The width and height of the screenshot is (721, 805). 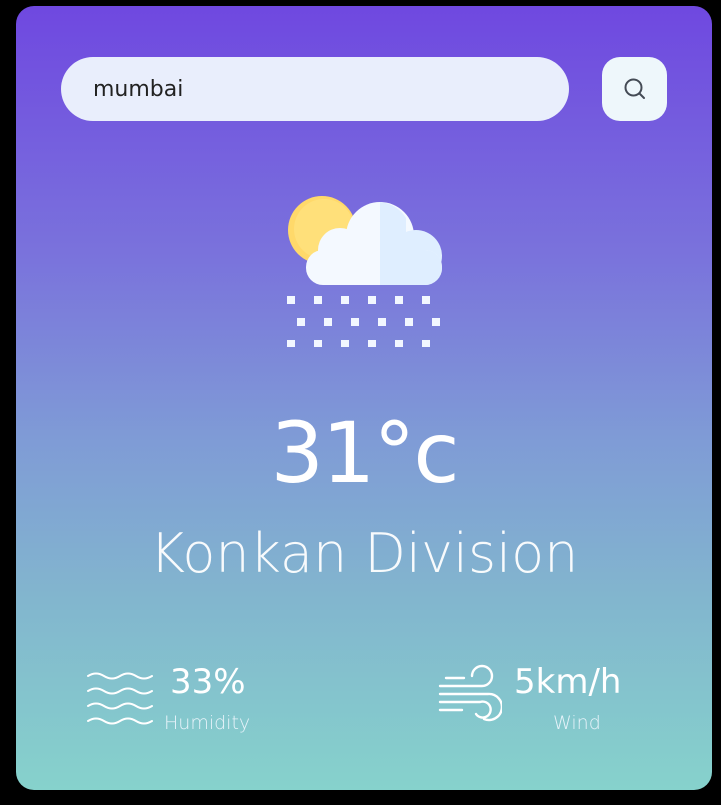 What do you see at coordinates (364, 453) in the screenshot?
I see `temperature: 31°c` at bounding box center [364, 453].